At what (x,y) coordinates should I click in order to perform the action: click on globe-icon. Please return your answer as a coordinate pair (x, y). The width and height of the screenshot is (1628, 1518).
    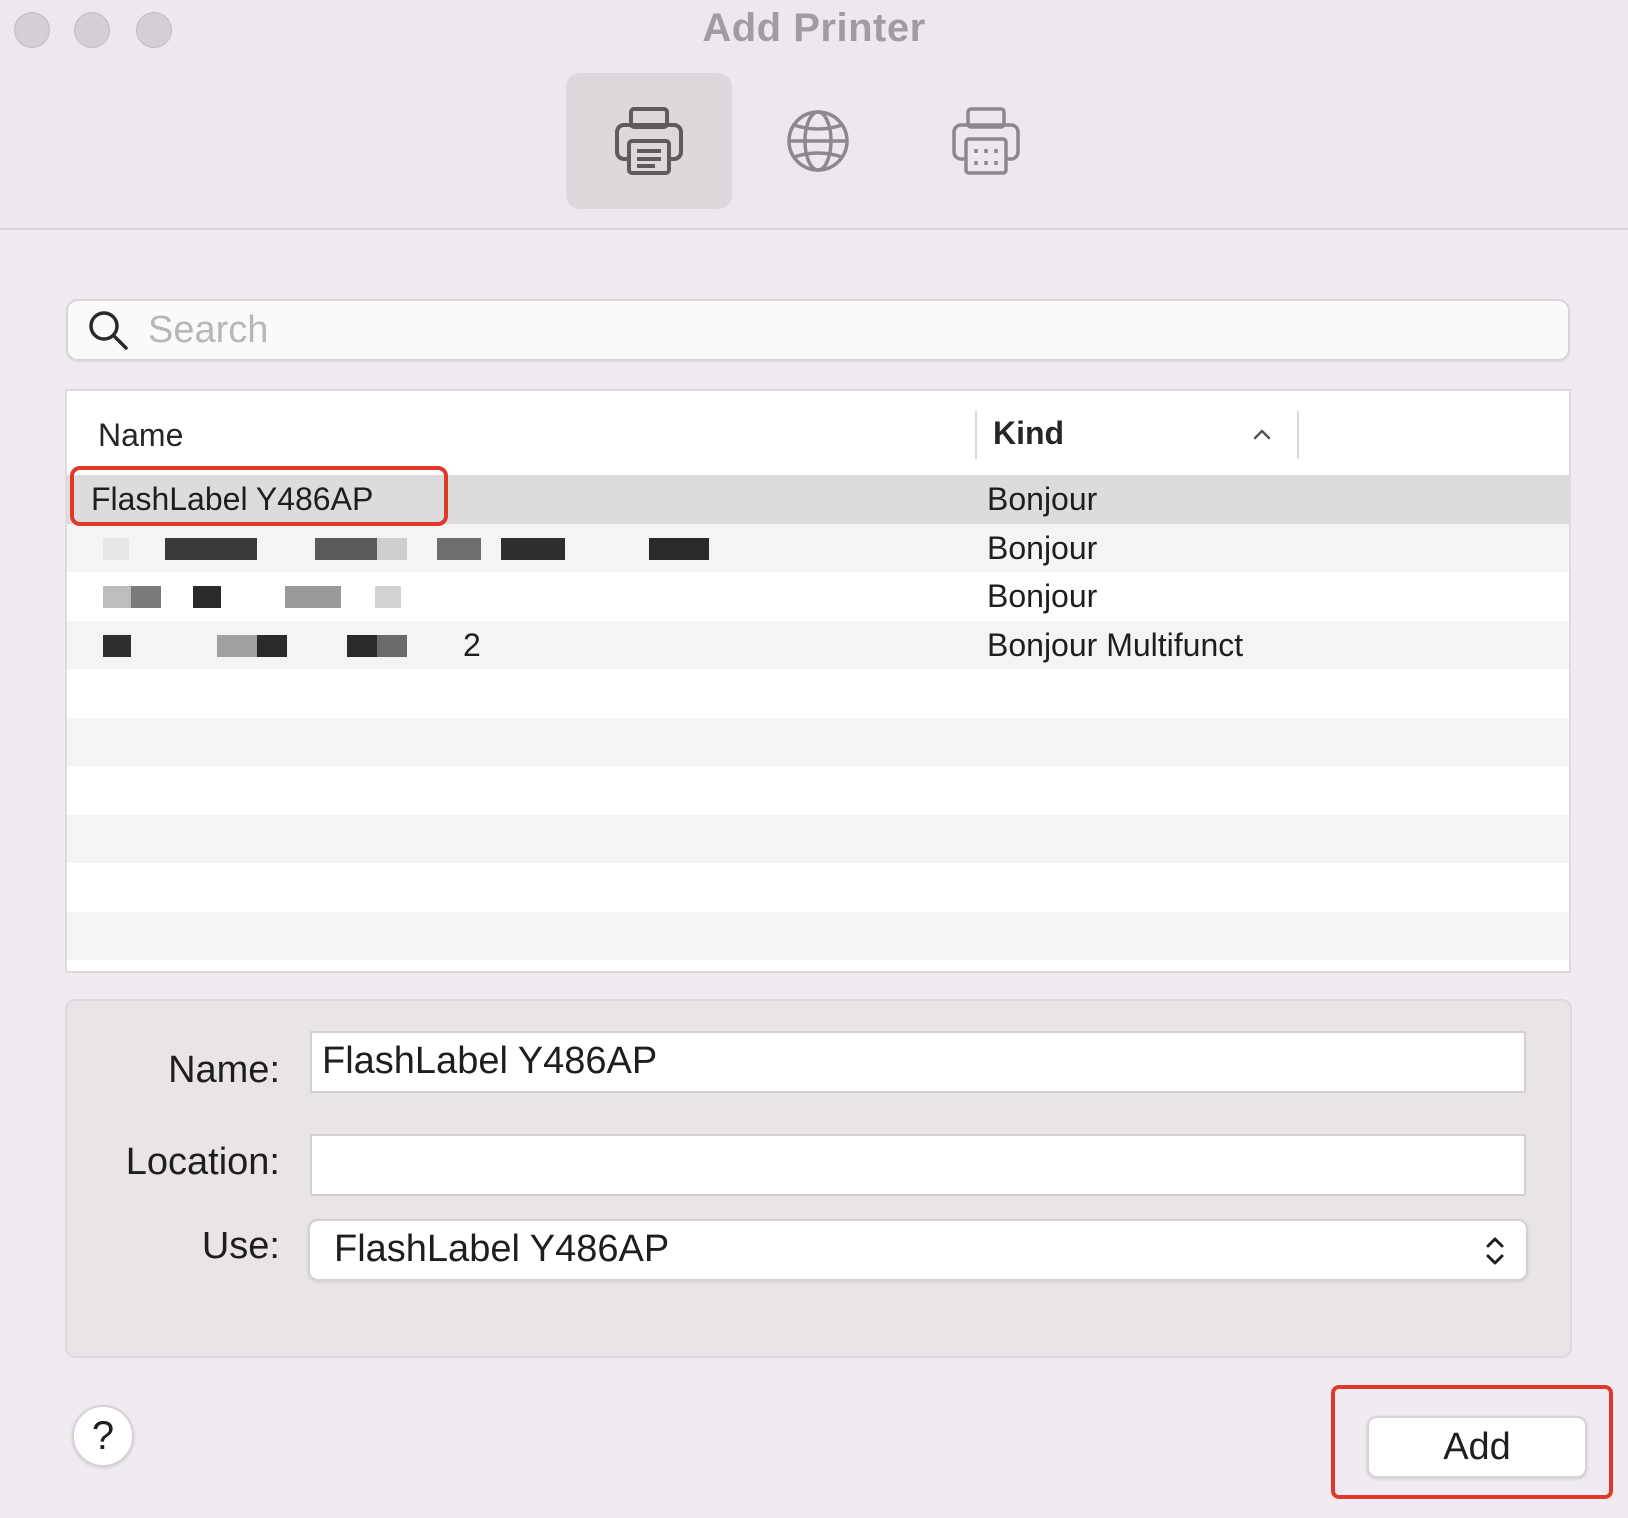
    Looking at the image, I should click on (818, 141).